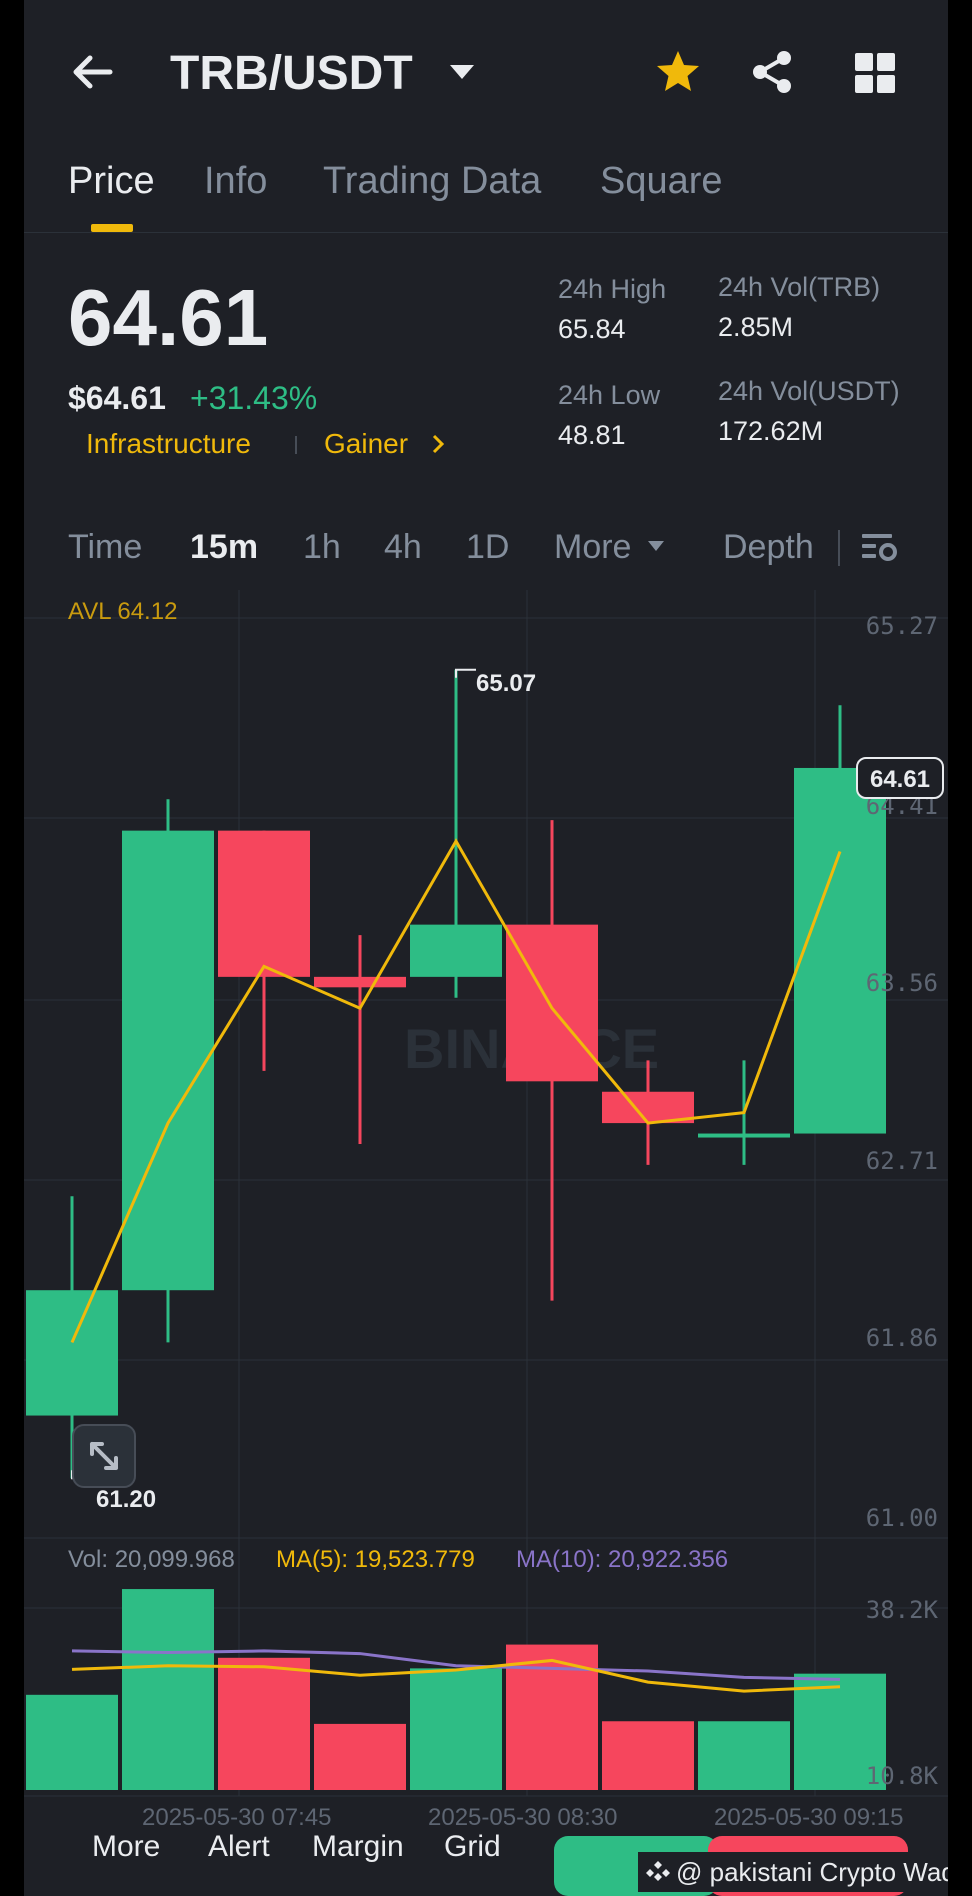  Describe the element at coordinates (487, 547) in the screenshot. I see `timeframe-1d: 1D` at that location.